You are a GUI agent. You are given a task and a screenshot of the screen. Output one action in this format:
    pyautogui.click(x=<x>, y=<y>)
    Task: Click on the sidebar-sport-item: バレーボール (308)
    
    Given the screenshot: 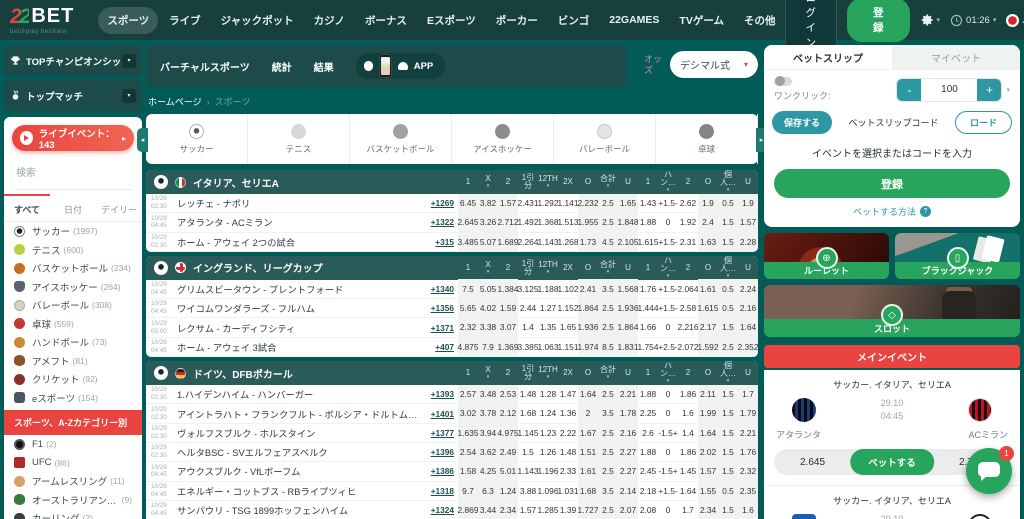 What is the action you would take?
    pyautogui.click(x=73, y=305)
    